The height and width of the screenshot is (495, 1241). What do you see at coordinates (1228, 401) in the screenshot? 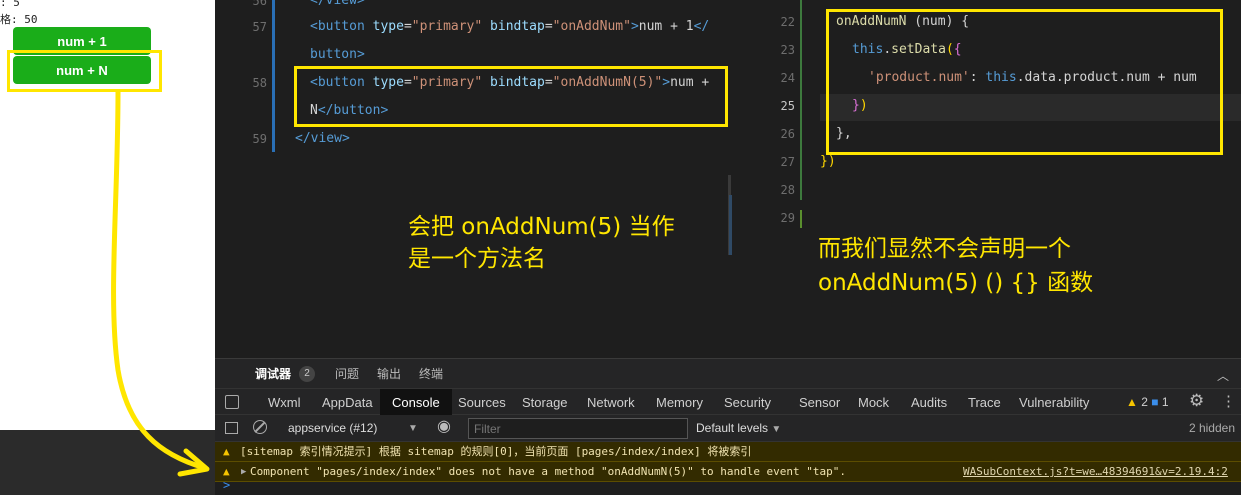
I see `more-icon: ⋮` at bounding box center [1228, 401].